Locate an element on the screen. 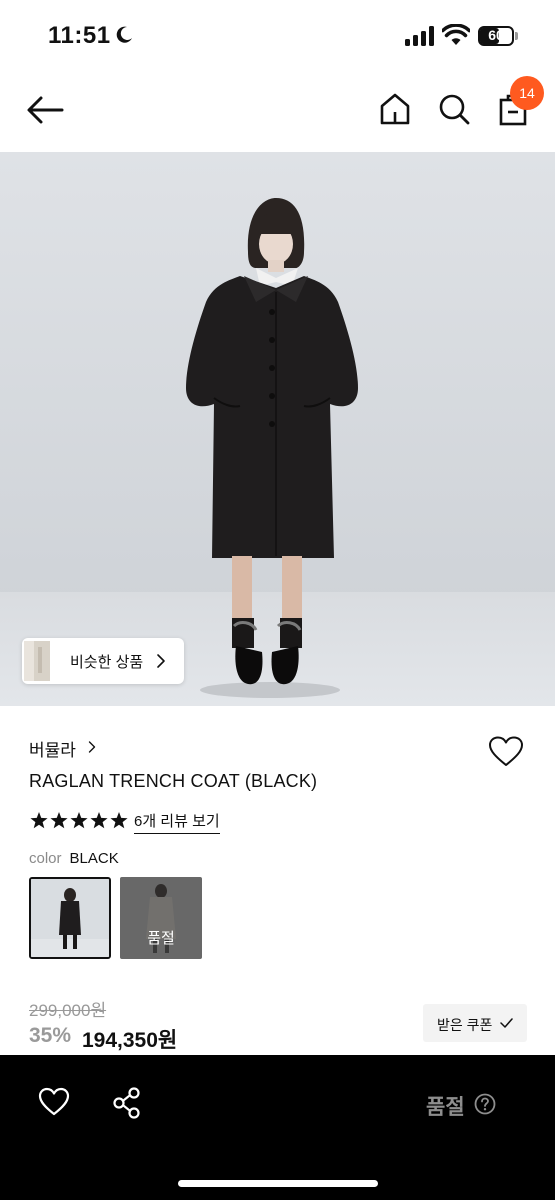  similar-items-button: 비슷한 상품 is located at coordinates (103, 661).